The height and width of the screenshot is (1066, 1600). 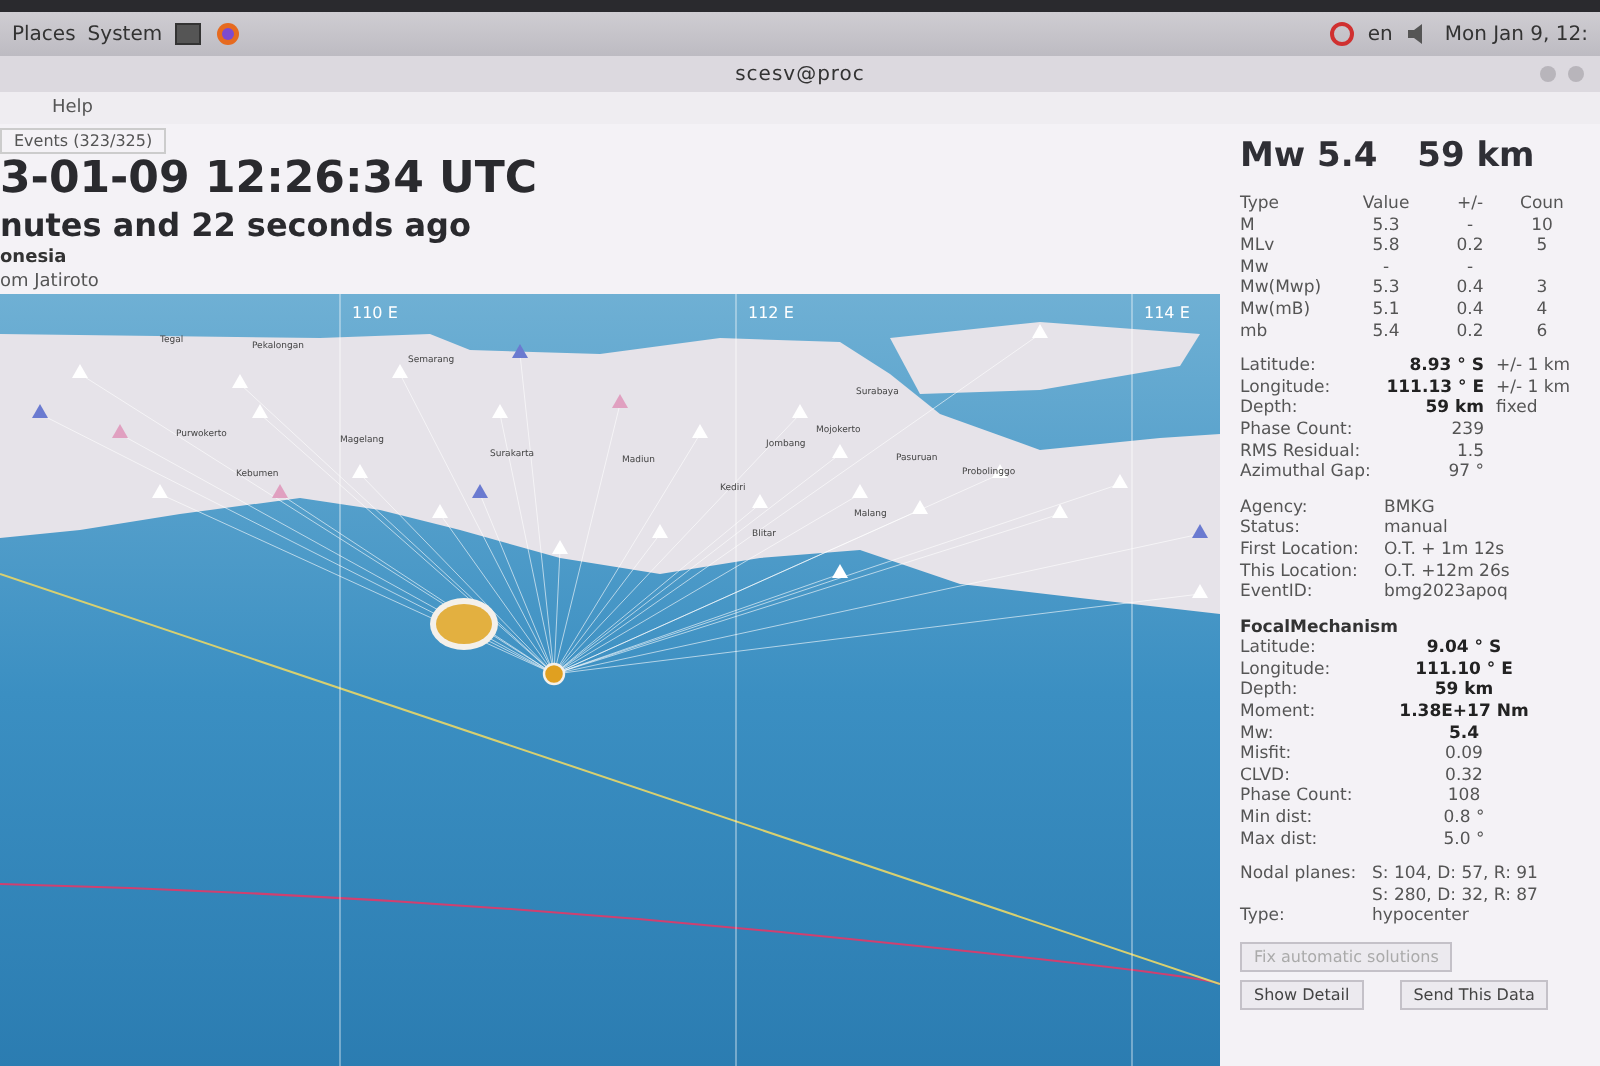 What do you see at coordinates (1417, 529) in the screenshot?
I see `field-value: manual` at bounding box center [1417, 529].